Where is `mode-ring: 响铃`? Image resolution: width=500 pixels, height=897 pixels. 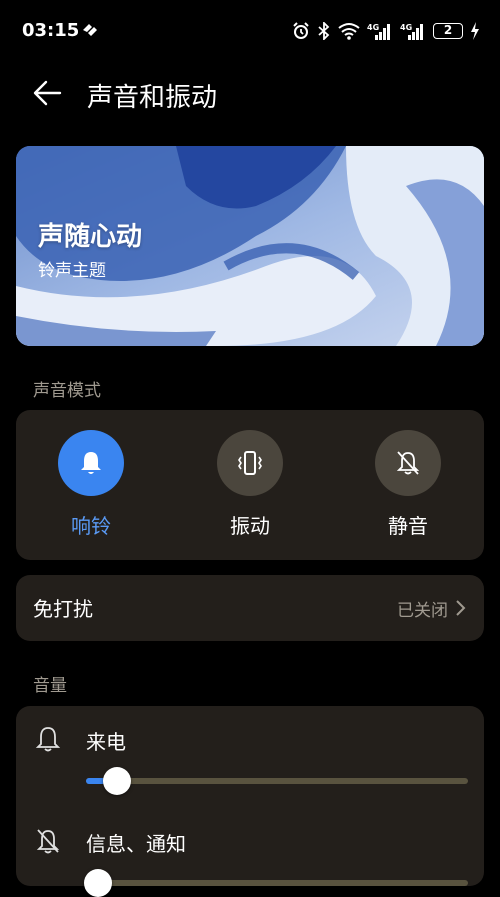
mode-ring: 响铃 is located at coordinates (91, 484).